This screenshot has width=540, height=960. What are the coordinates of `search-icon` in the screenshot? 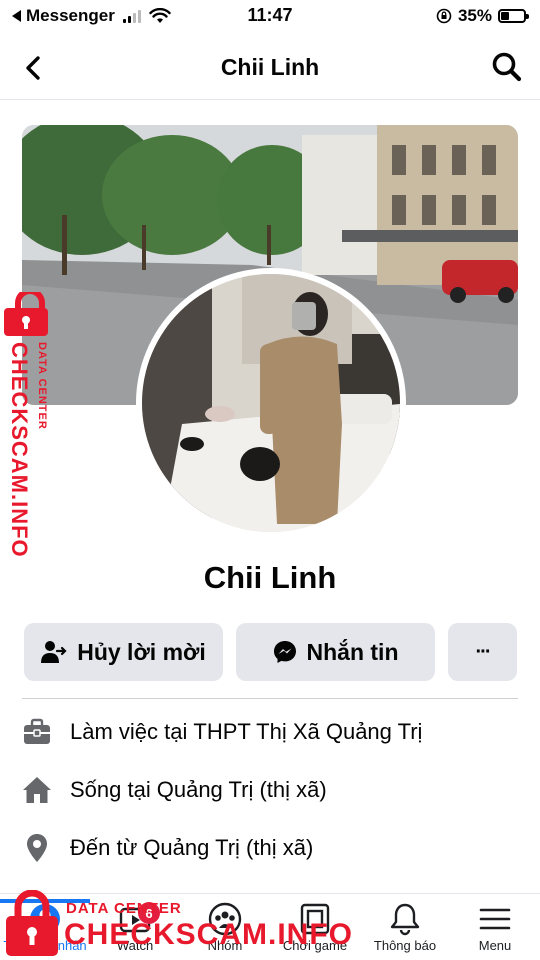 It's located at (507, 67).